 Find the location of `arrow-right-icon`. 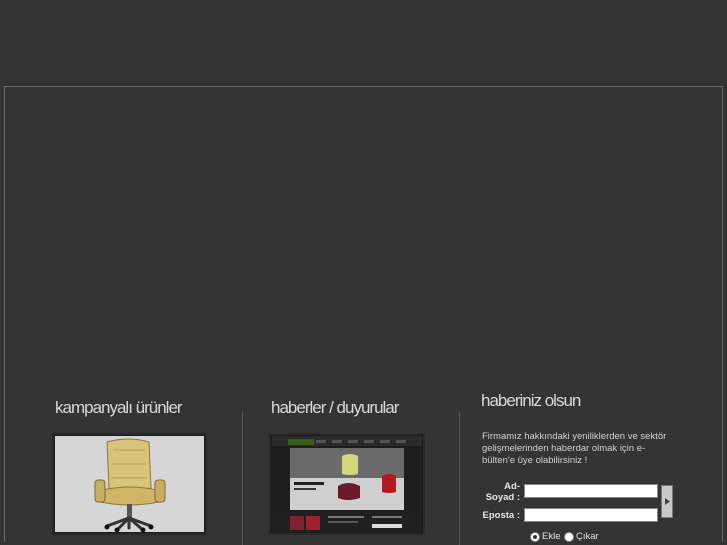

arrow-right-icon is located at coordinates (667, 501).